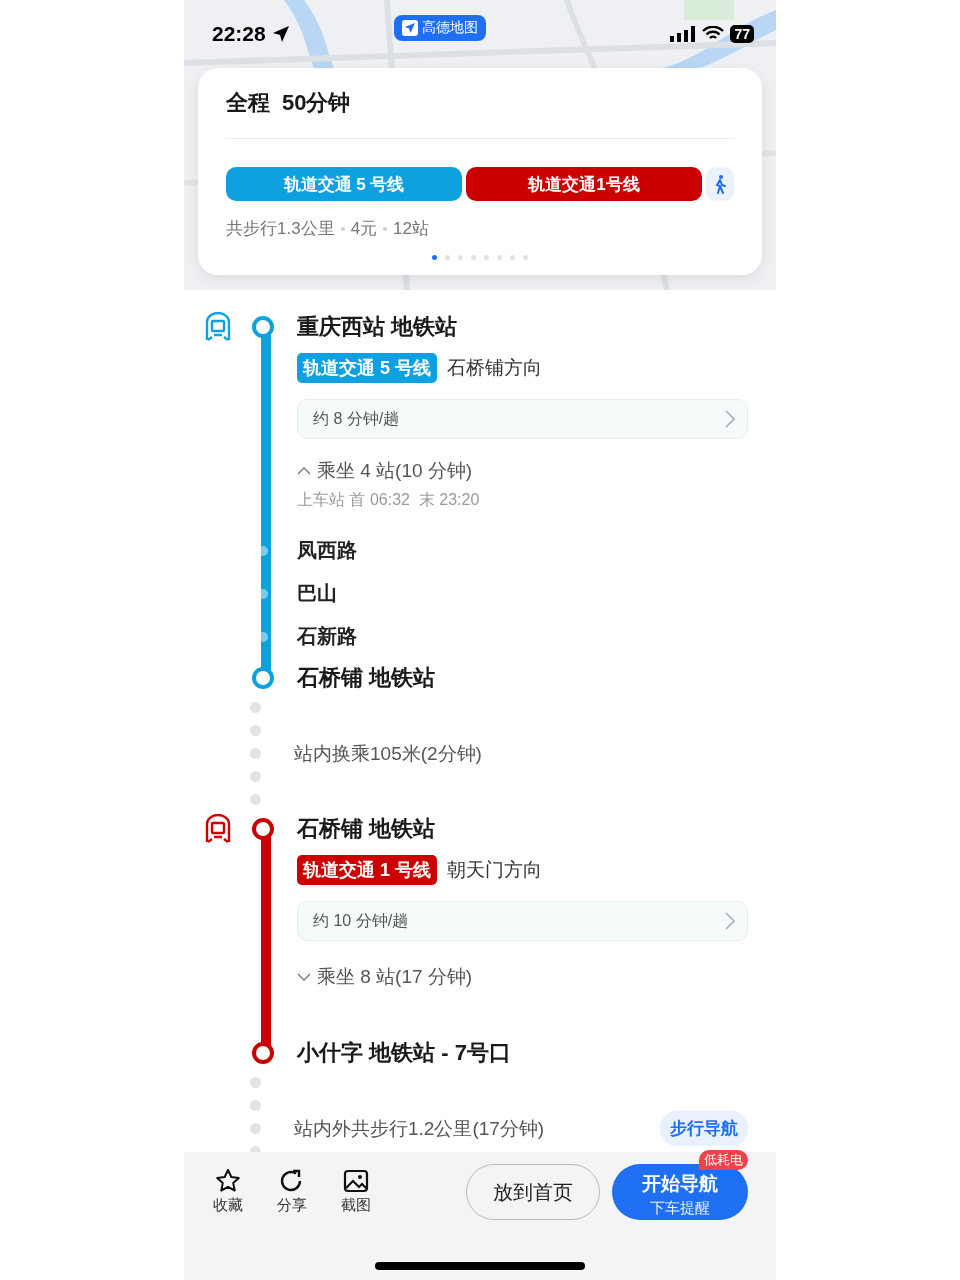 This screenshot has width=960, height=1280. What do you see at coordinates (356, 418) in the screenshot?
I see `frequency-text: 约 8 分钟/趟` at bounding box center [356, 418].